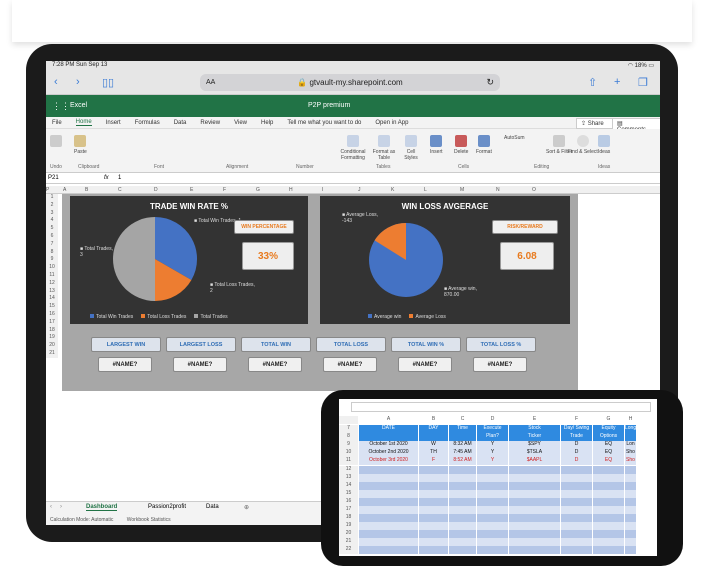 This screenshot has height=573, width=703. I want to click on cell: 15, so click(349, 494).